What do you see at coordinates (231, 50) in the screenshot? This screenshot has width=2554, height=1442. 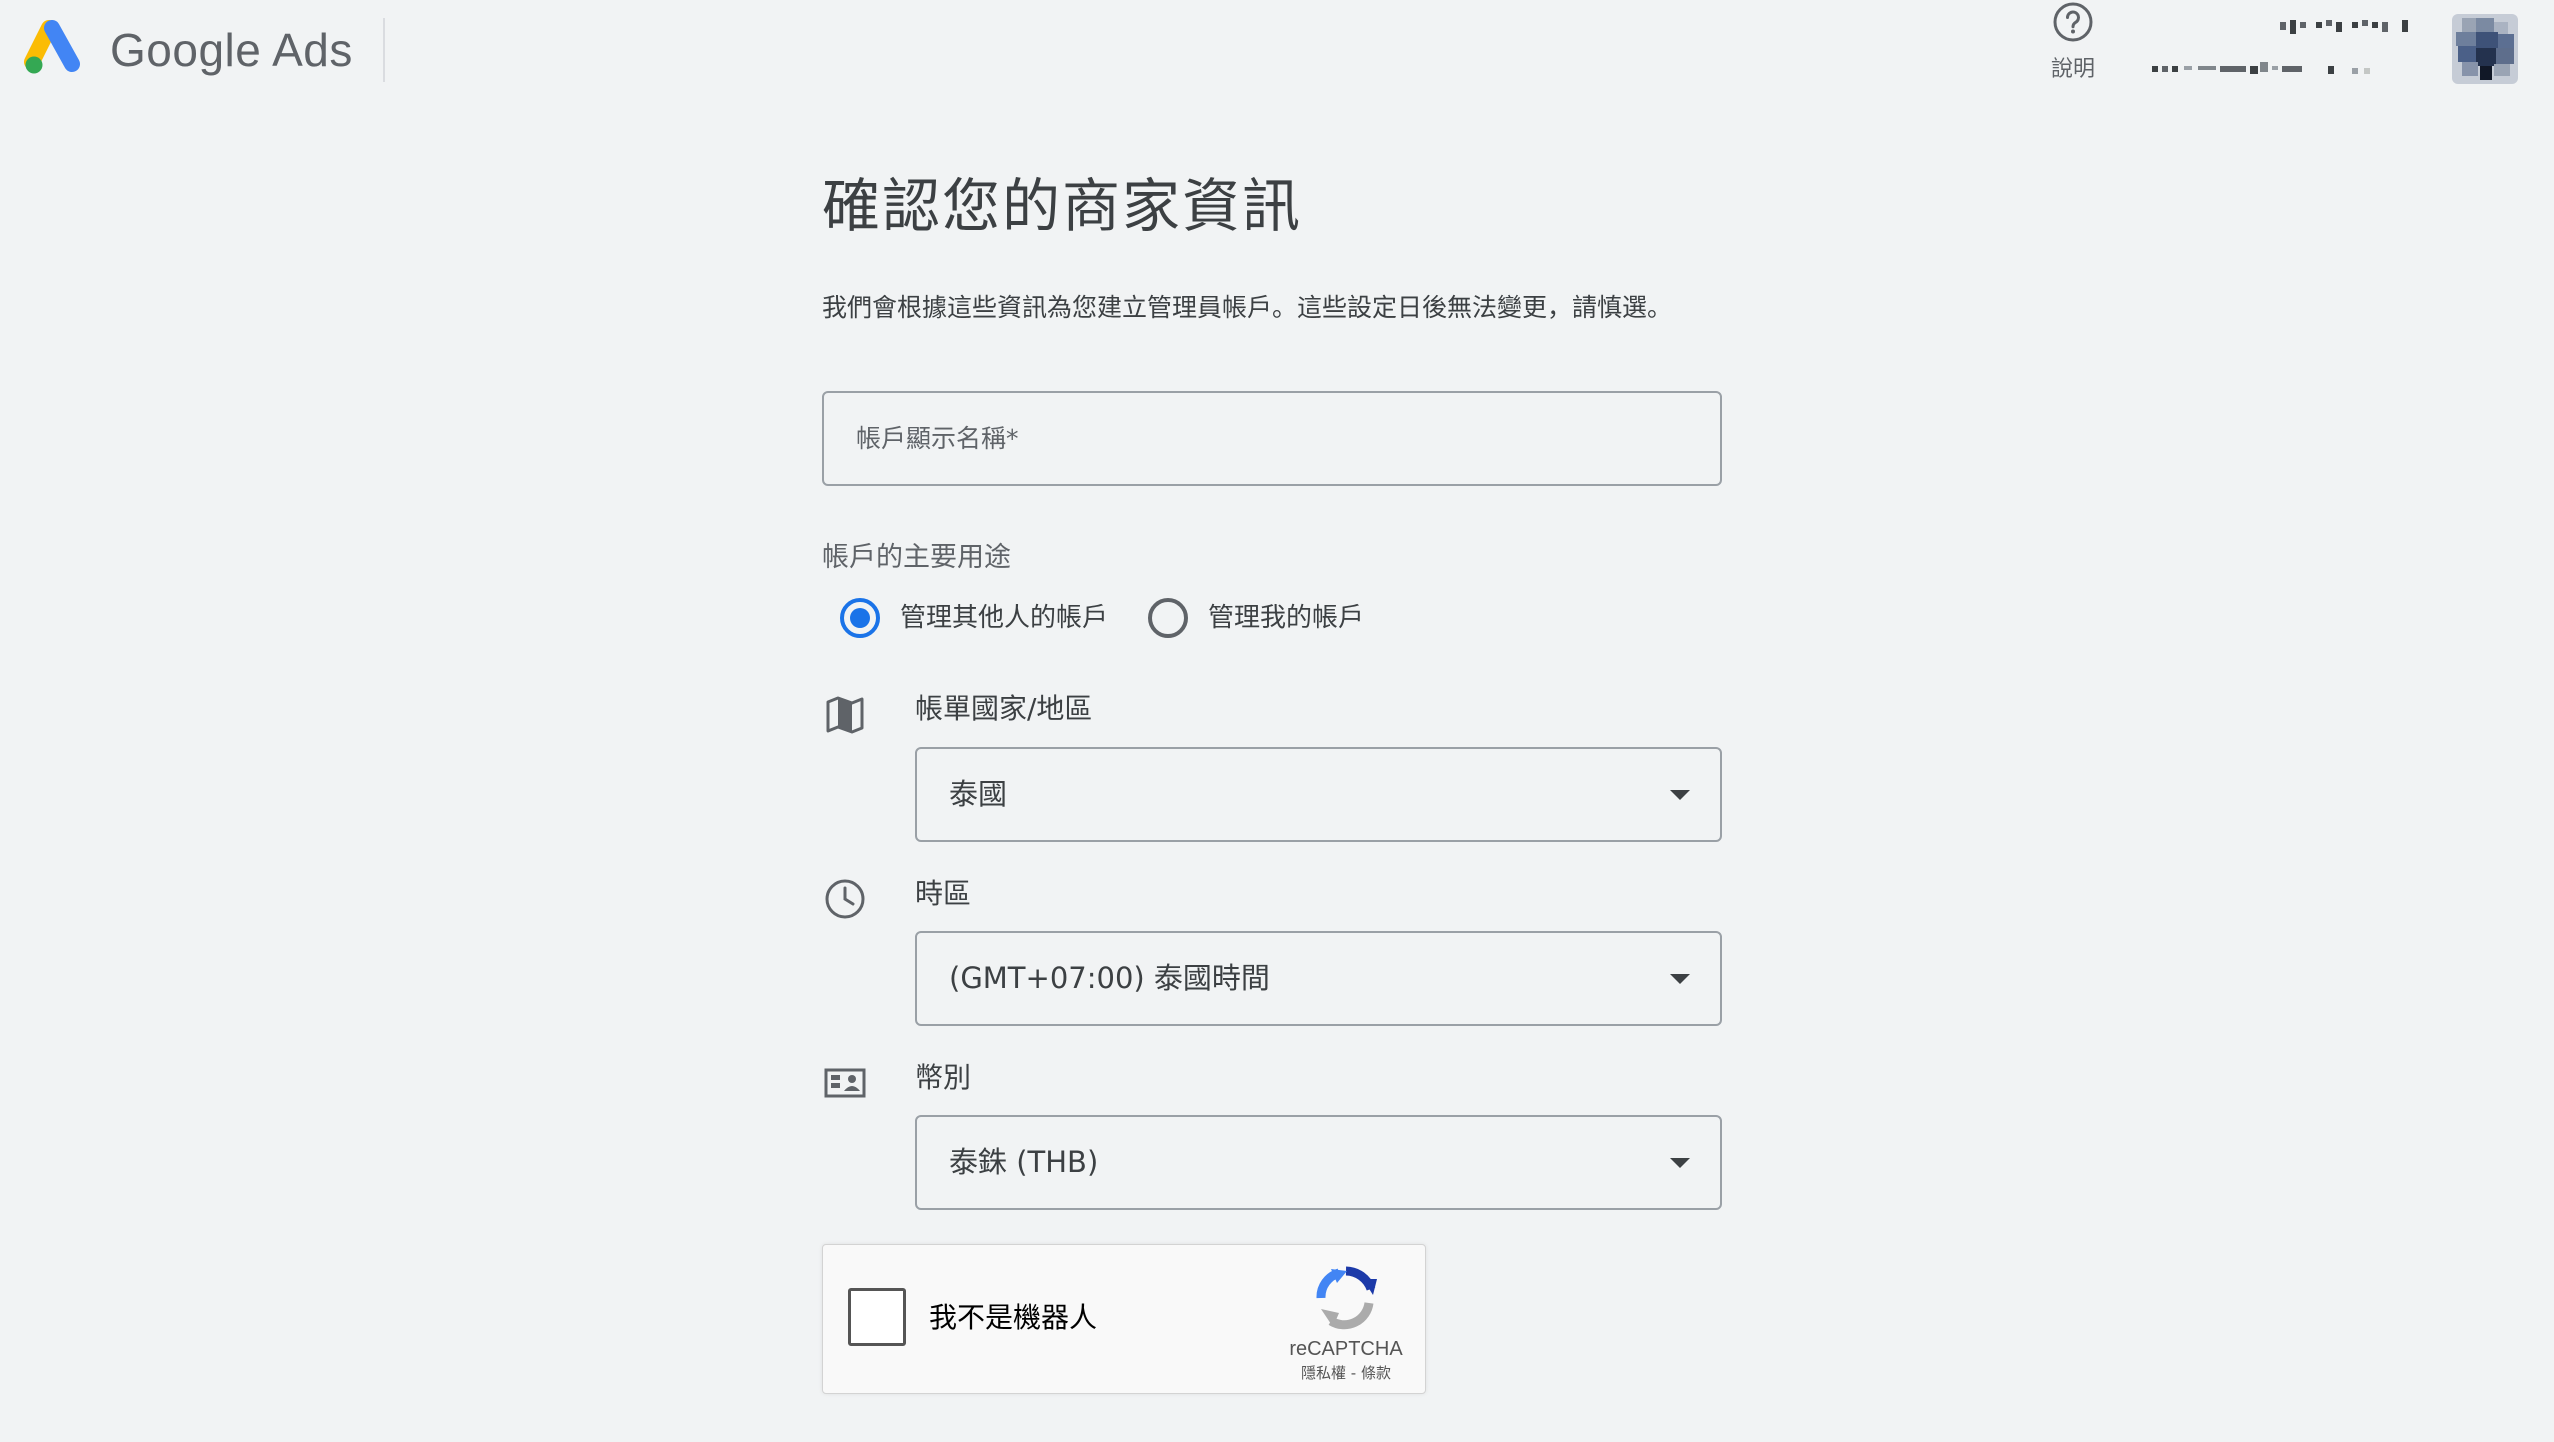 I see `product-name: Google Ads` at bounding box center [231, 50].